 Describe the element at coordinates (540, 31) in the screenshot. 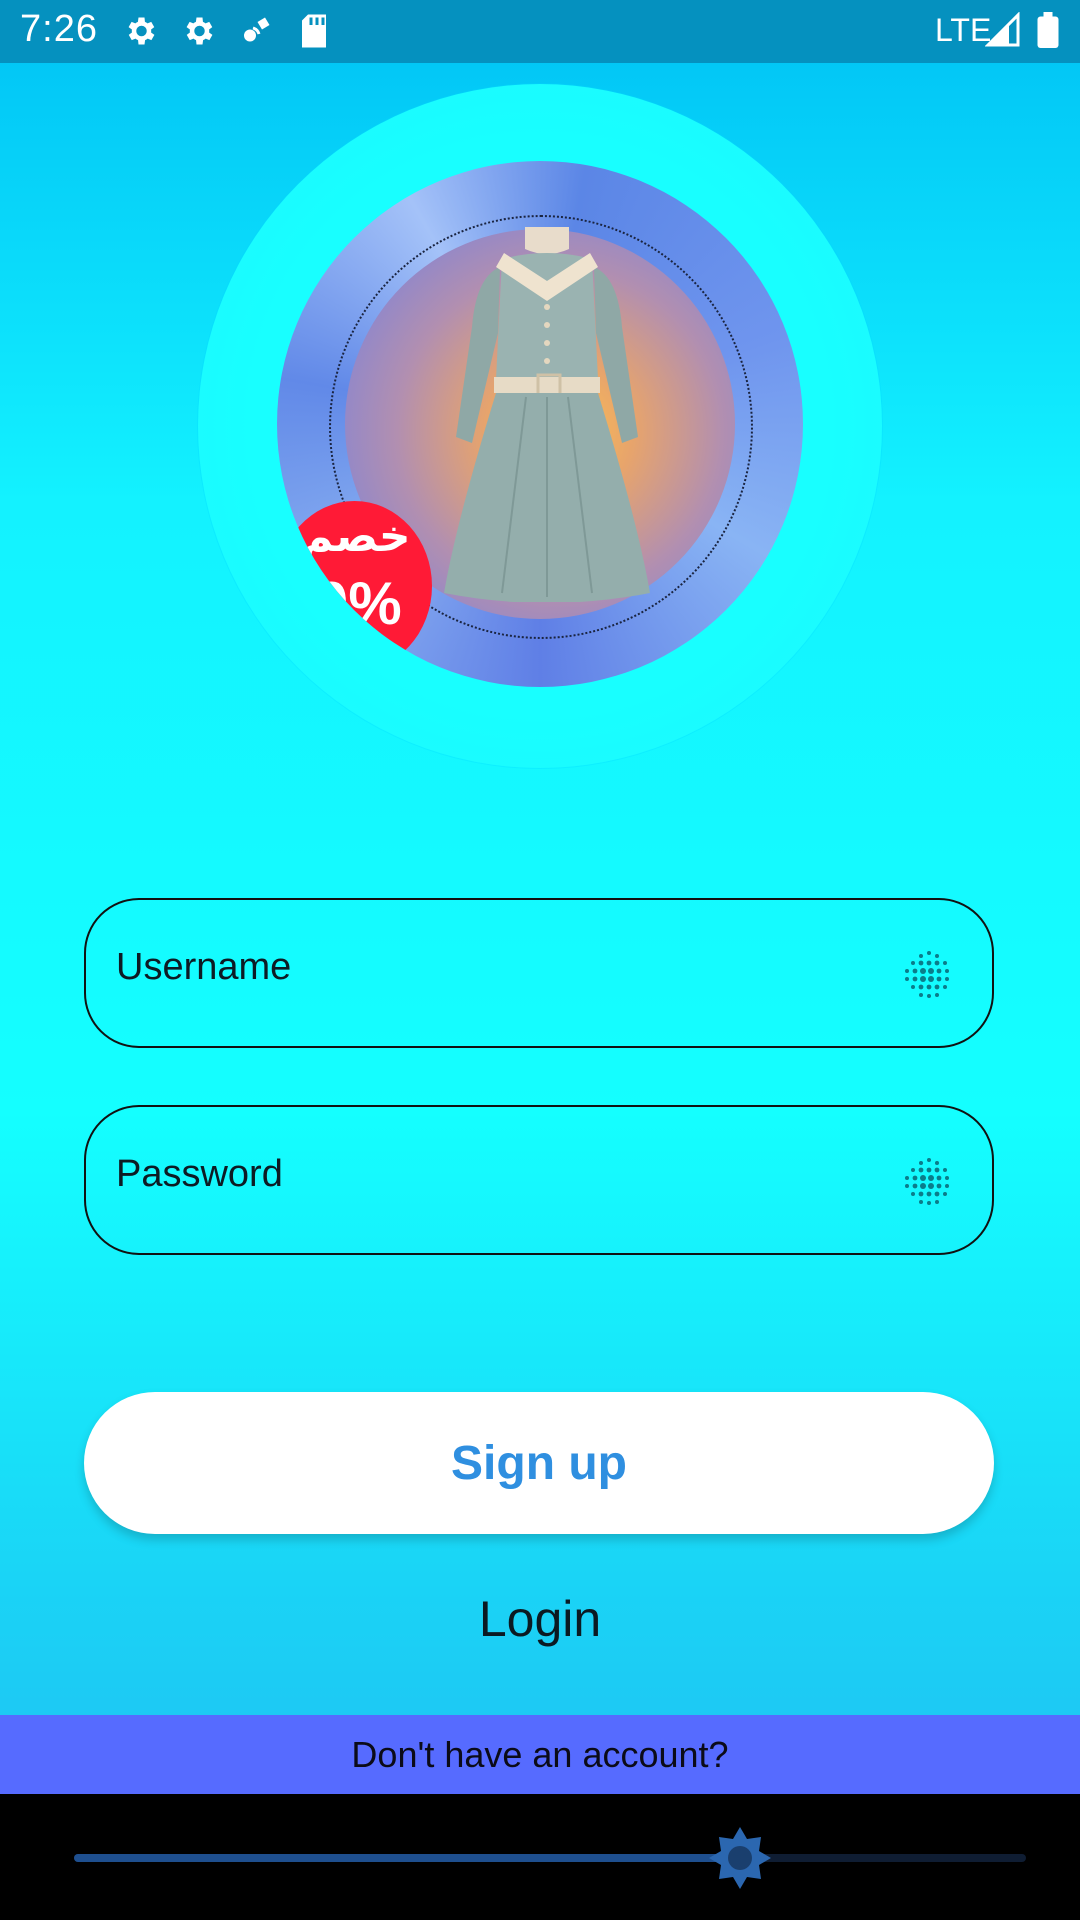

I see `status-bar: 7:26 LTE` at that location.